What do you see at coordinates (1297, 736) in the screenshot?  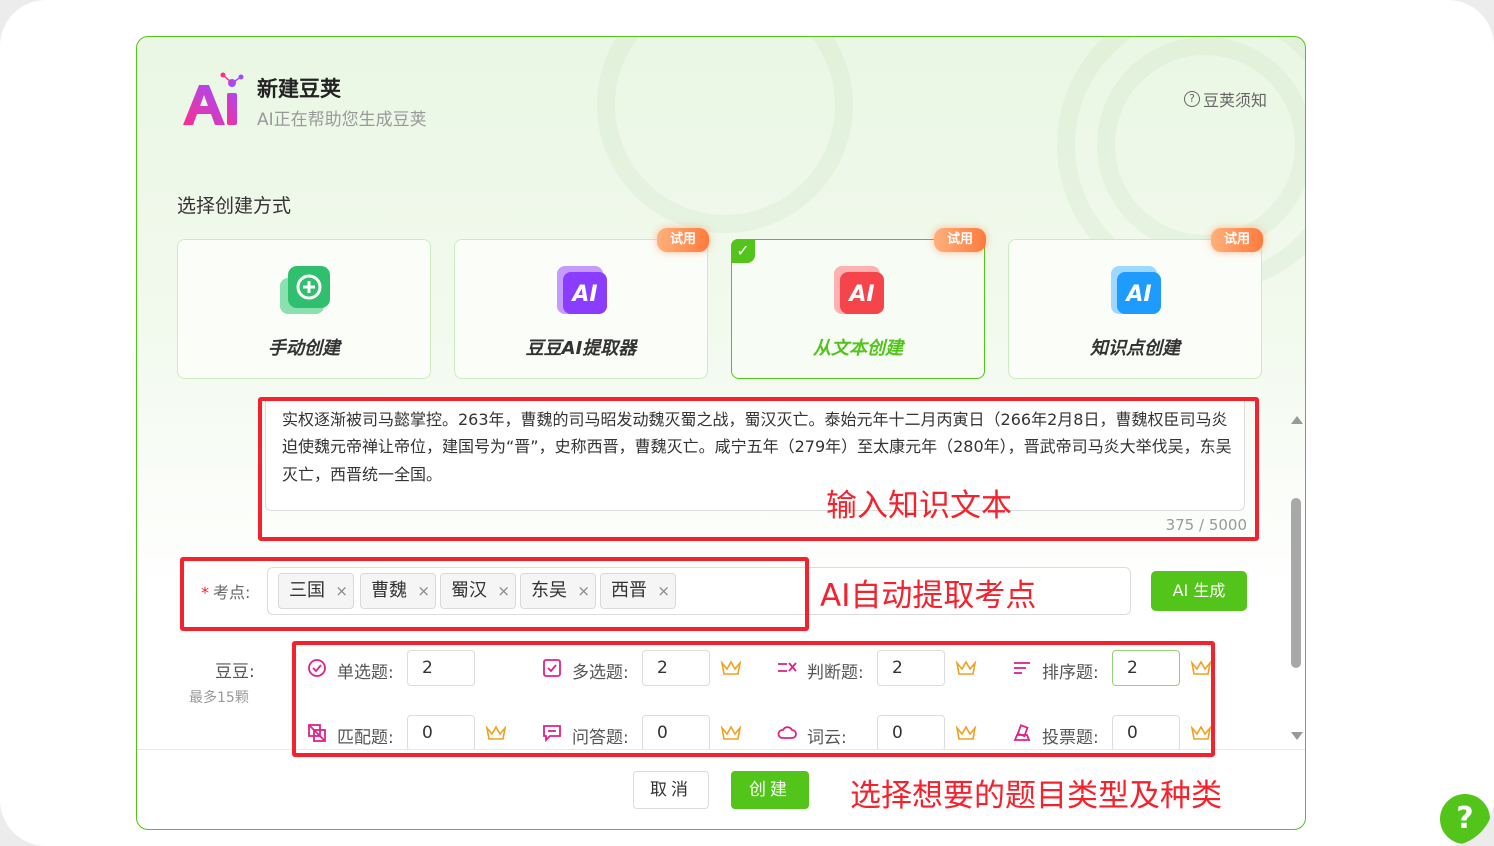 I see `scroll-down-arrow-icon` at bounding box center [1297, 736].